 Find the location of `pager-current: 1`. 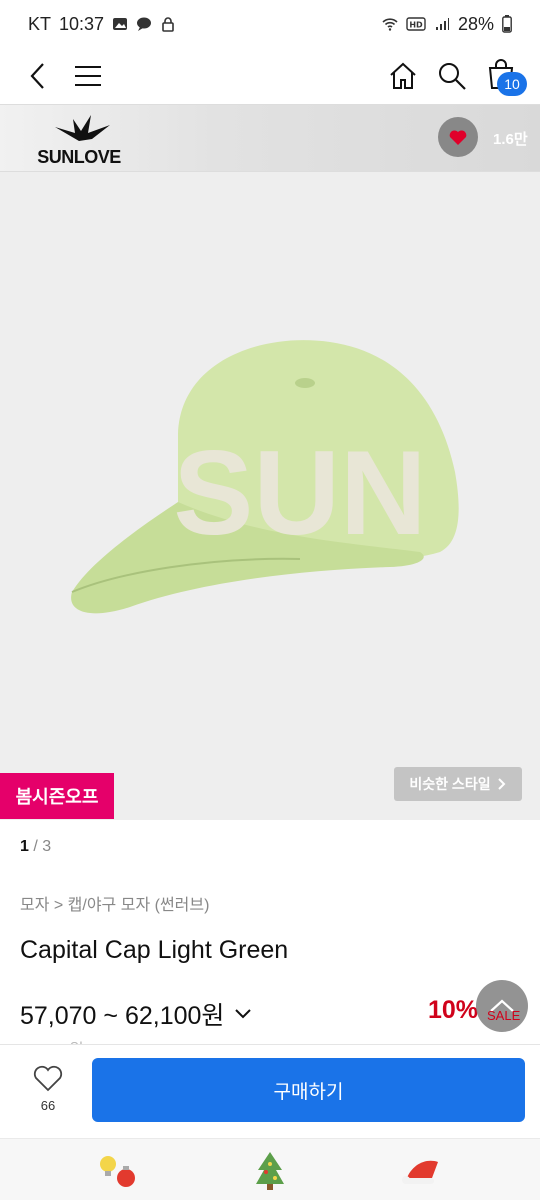

pager-current: 1 is located at coordinates (24, 846).